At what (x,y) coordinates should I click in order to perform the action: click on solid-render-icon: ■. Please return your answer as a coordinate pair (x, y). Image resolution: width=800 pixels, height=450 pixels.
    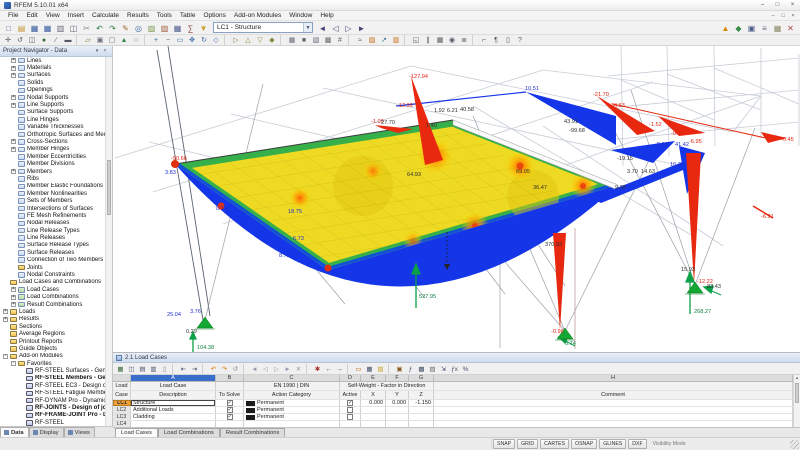
    Looking at the image, I should click on (304, 40).